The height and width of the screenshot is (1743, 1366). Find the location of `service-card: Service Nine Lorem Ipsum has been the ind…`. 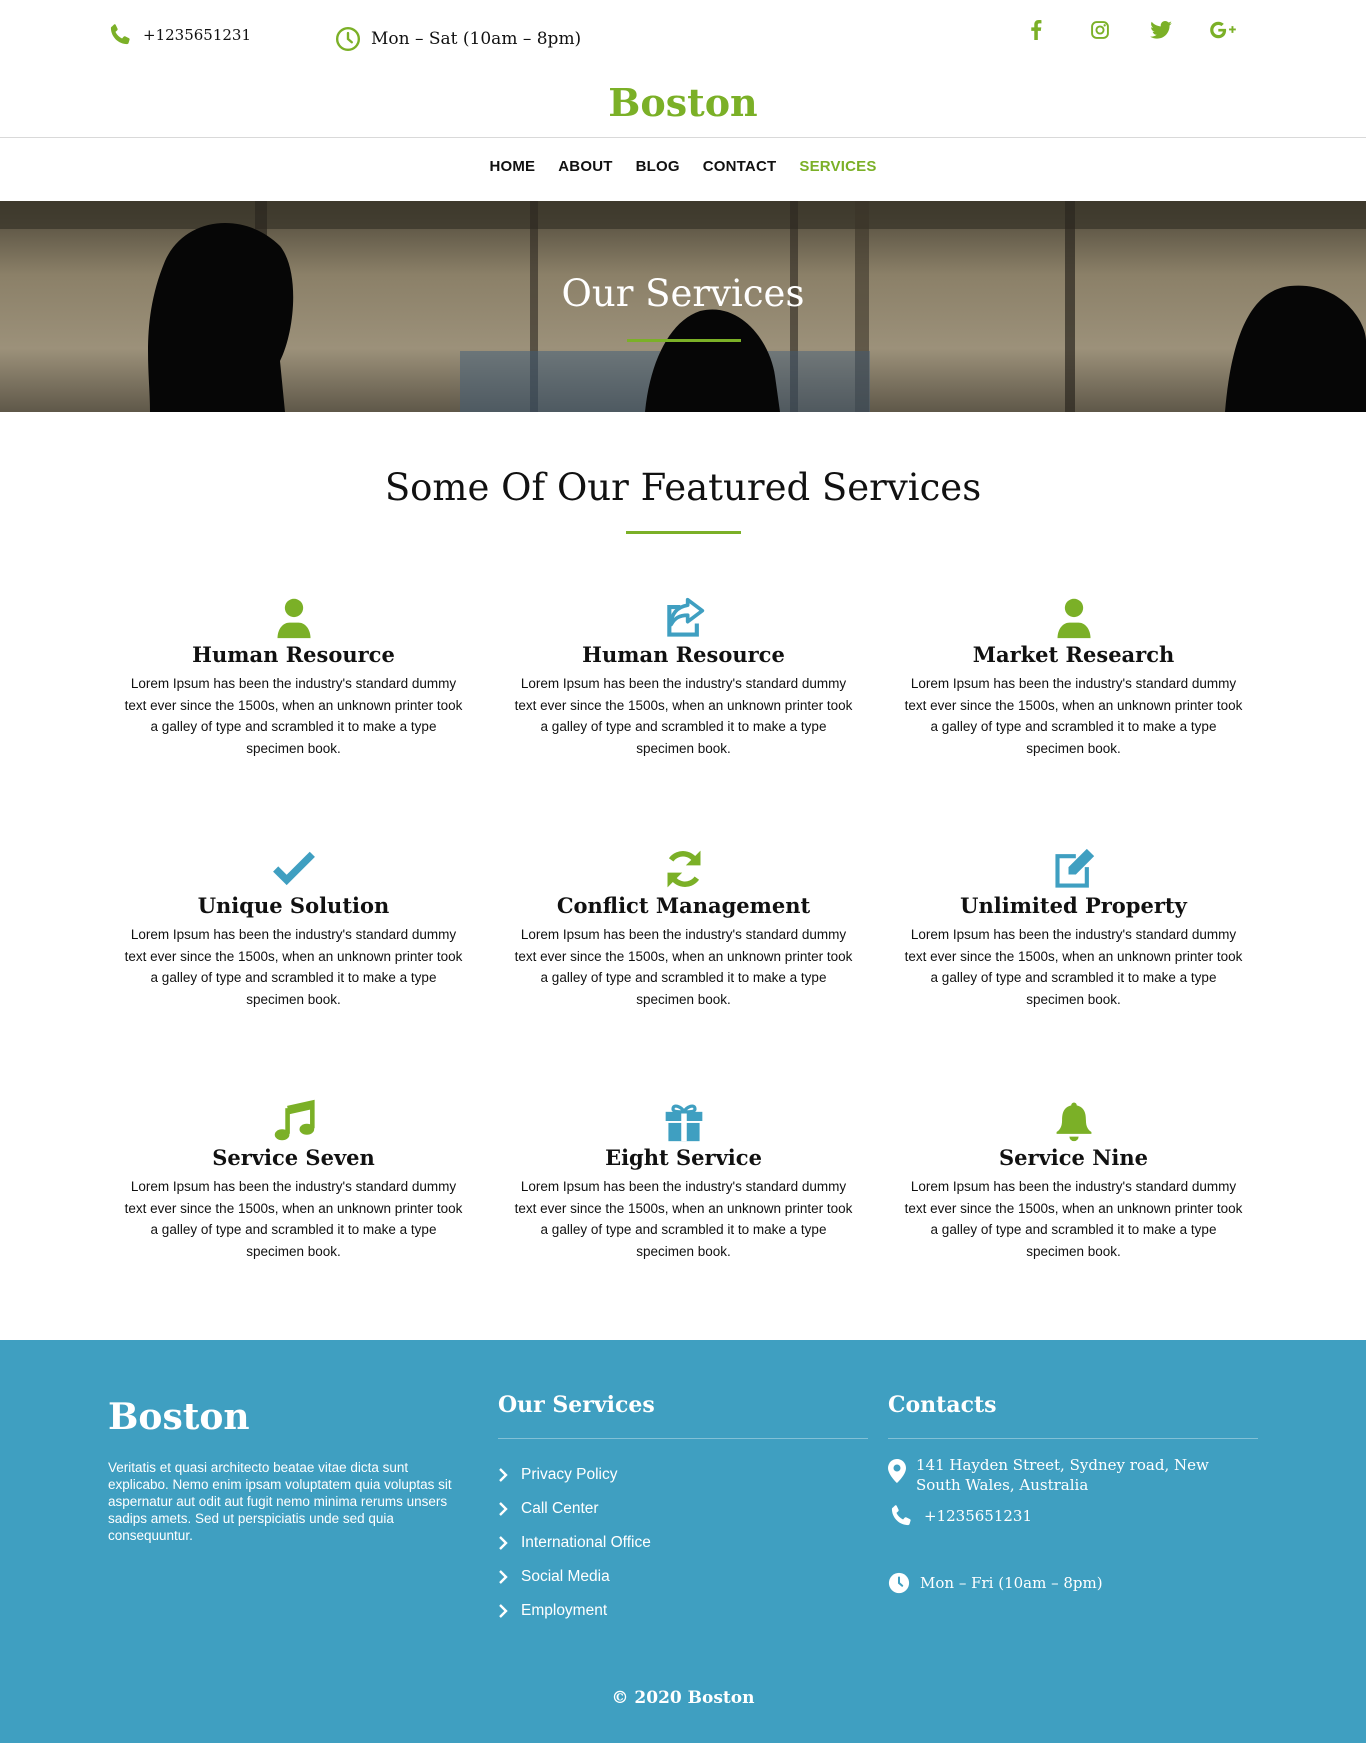

service-card: Service Nine Lorem Ipsum has been the ind… is located at coordinates (1073, 1180).